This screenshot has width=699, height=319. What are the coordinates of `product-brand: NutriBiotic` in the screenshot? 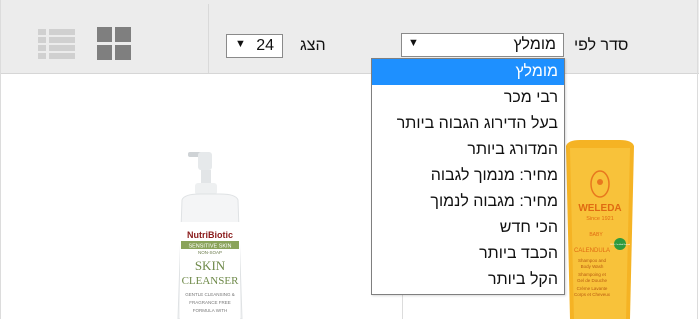 It's located at (210, 235).